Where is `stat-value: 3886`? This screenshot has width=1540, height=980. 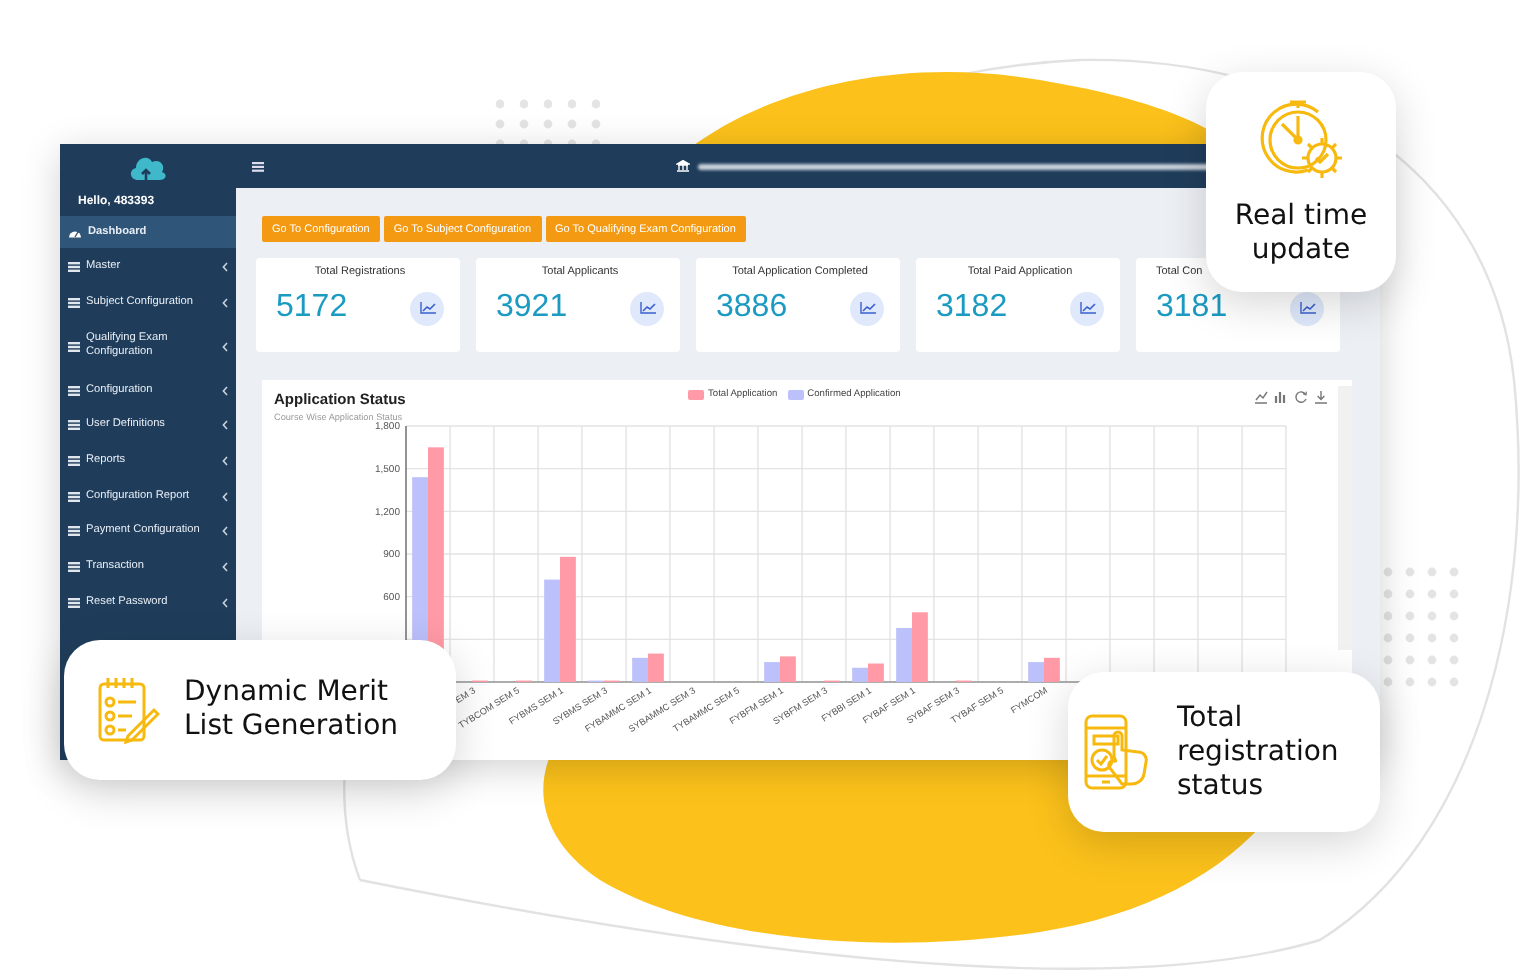
stat-value: 3886 is located at coordinates (752, 308).